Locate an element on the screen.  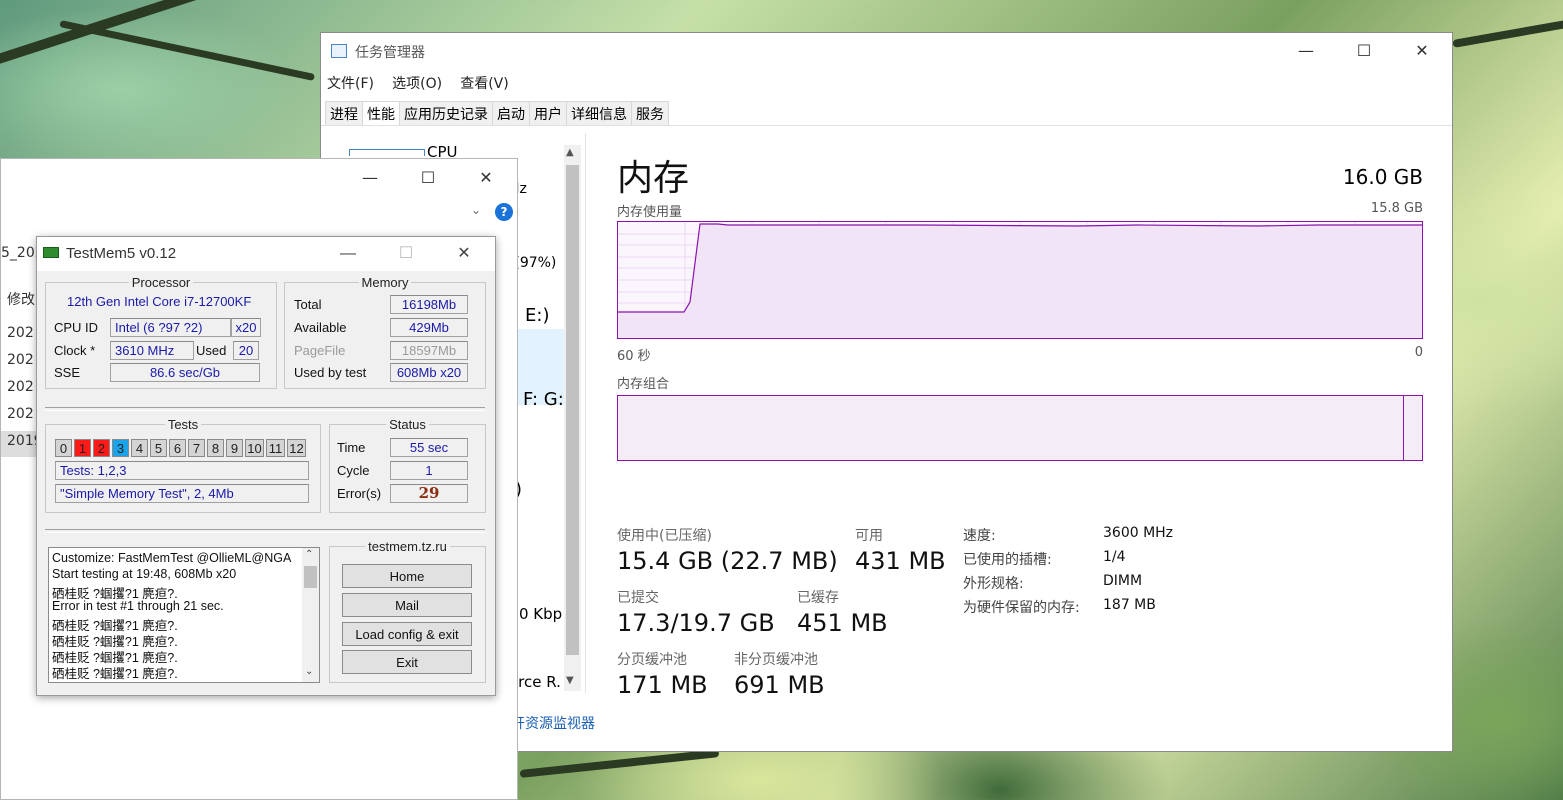
test-cell-10: 10 is located at coordinates (254, 448).